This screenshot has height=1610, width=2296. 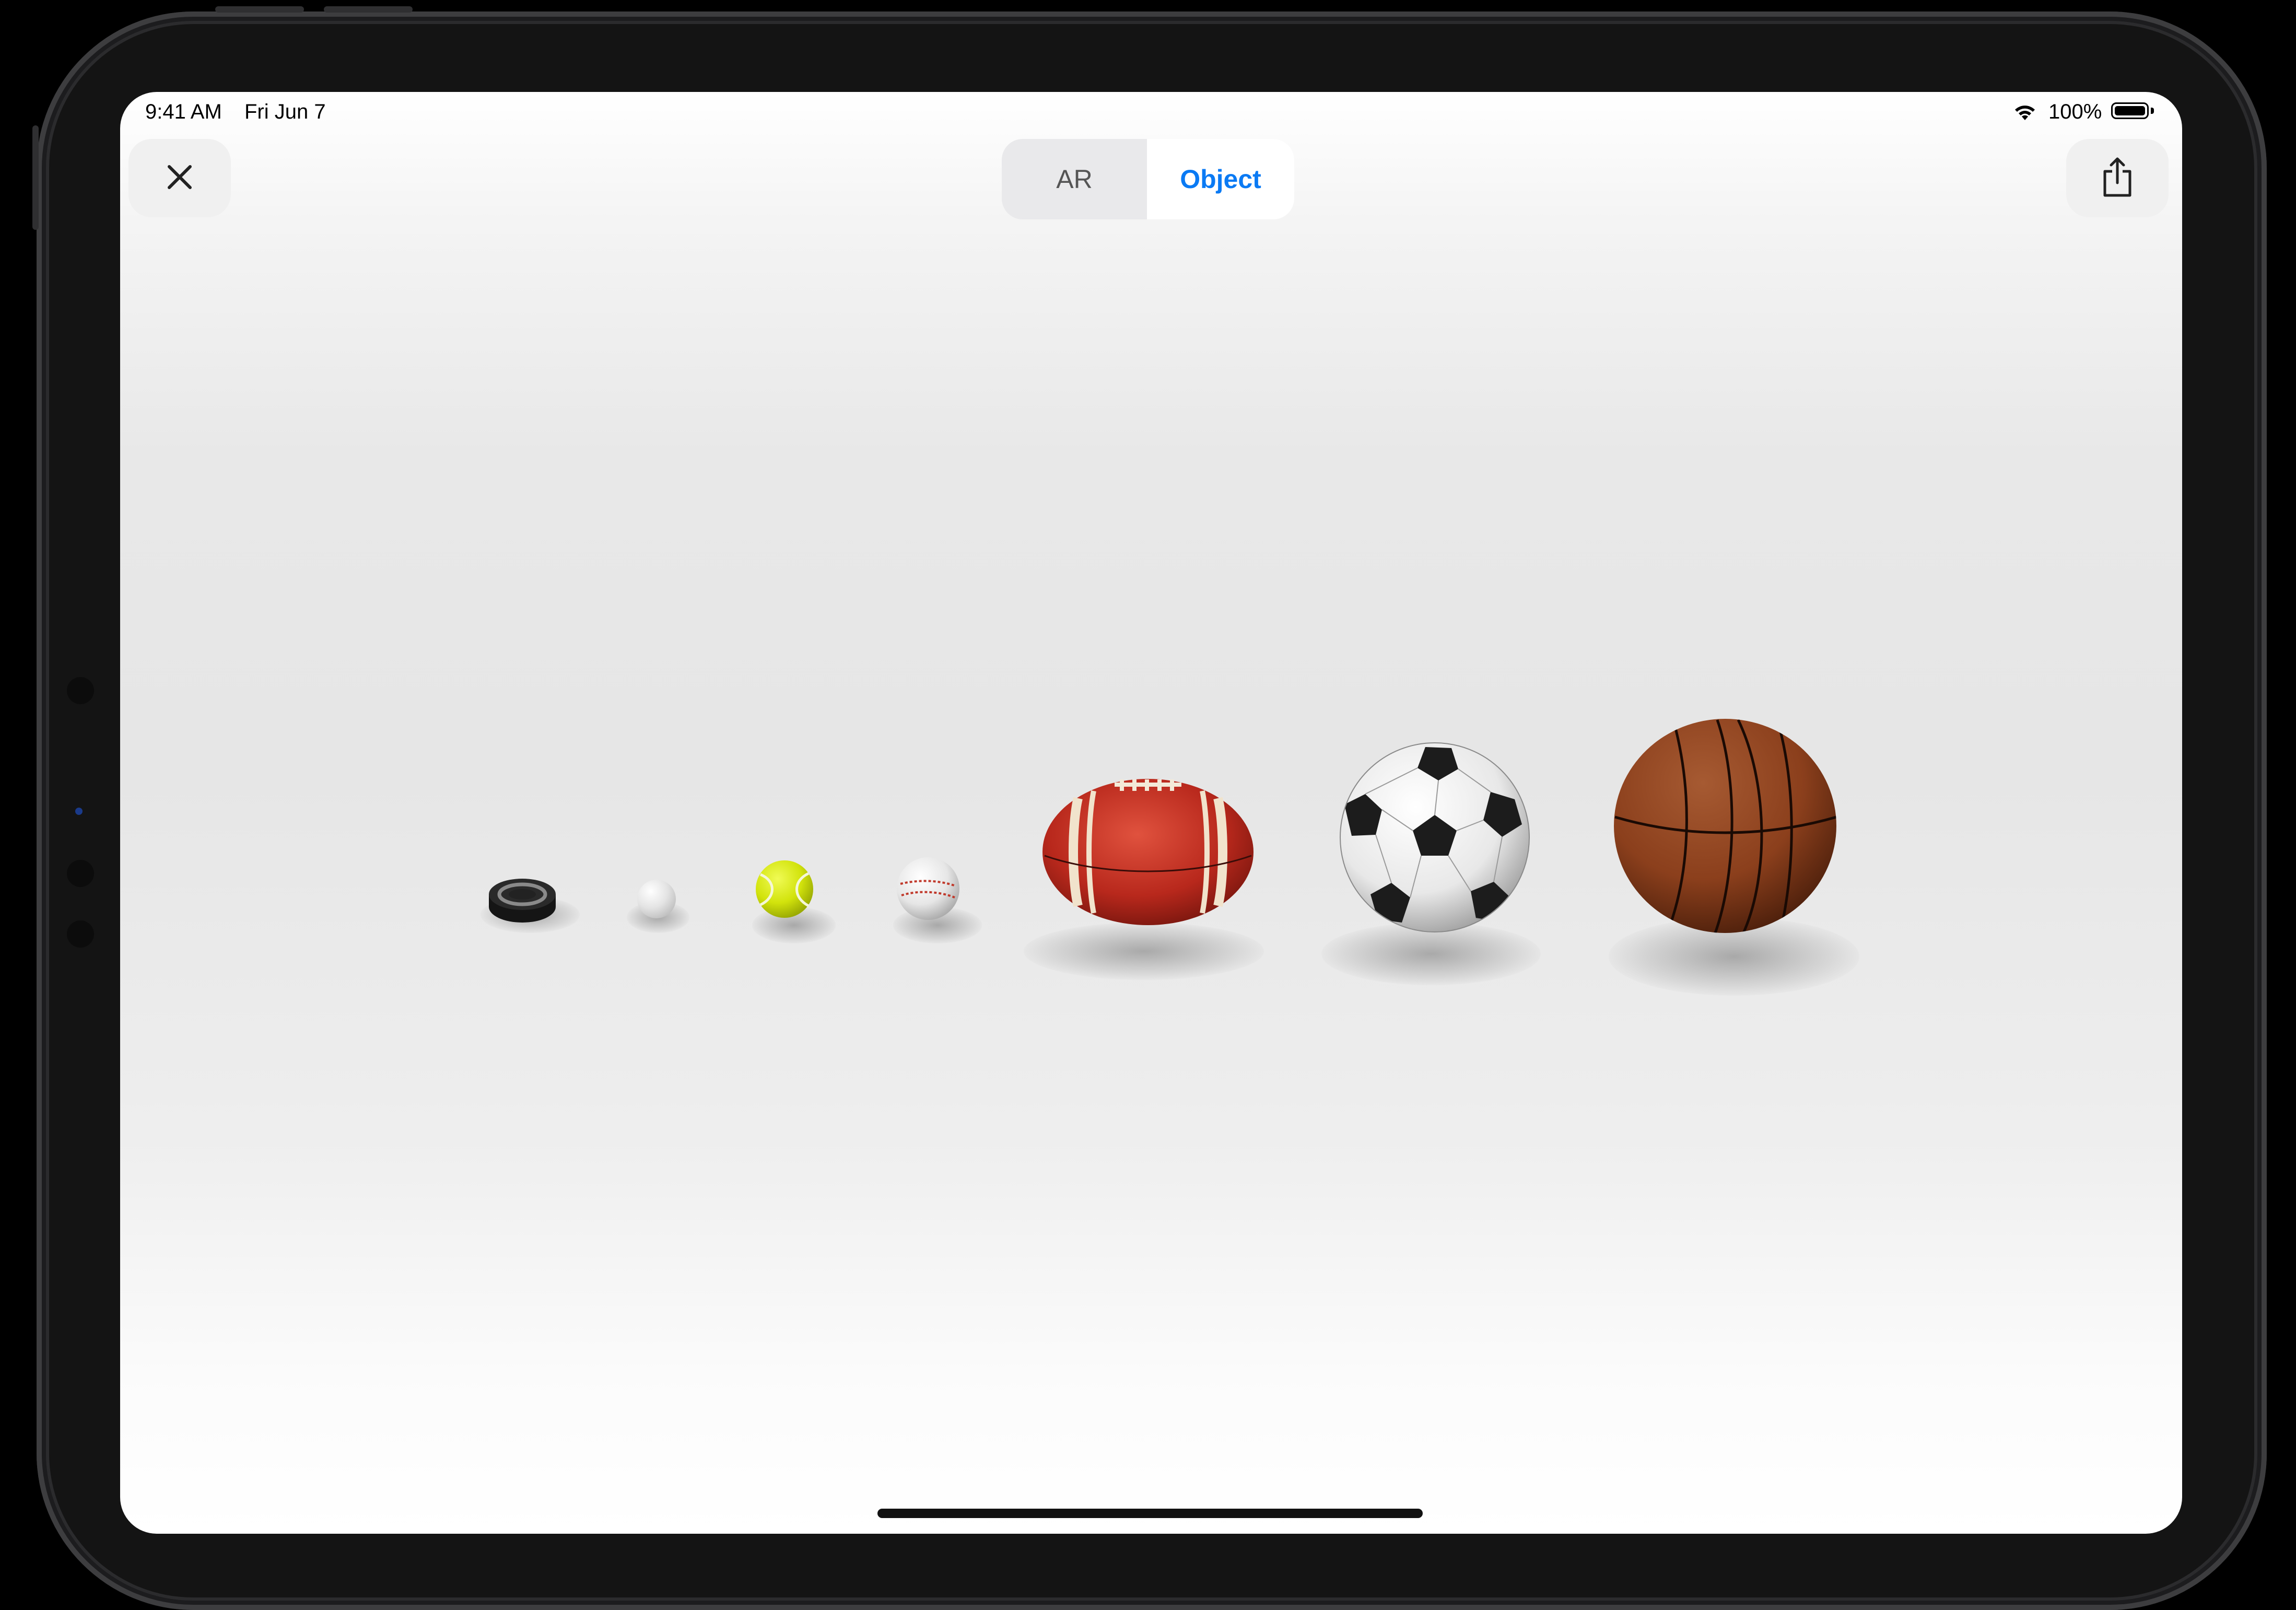 What do you see at coordinates (1434, 837) in the screenshot?
I see `soccer-ball-object` at bounding box center [1434, 837].